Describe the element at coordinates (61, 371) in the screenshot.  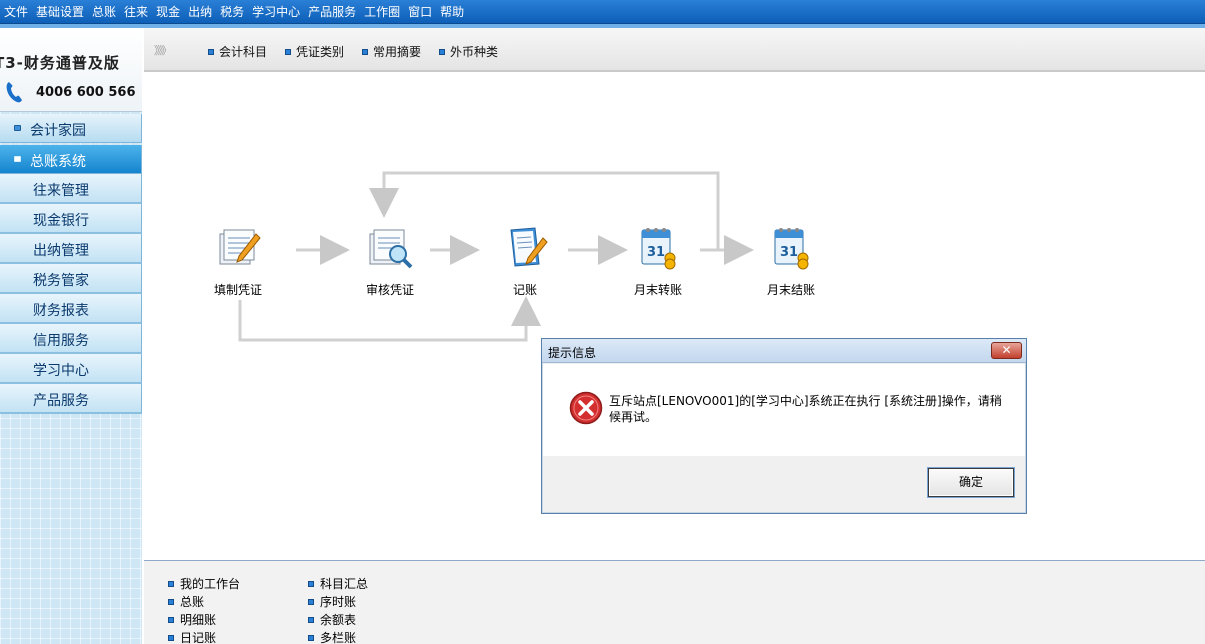
I see `sidebar-item-label: 学习中心` at that location.